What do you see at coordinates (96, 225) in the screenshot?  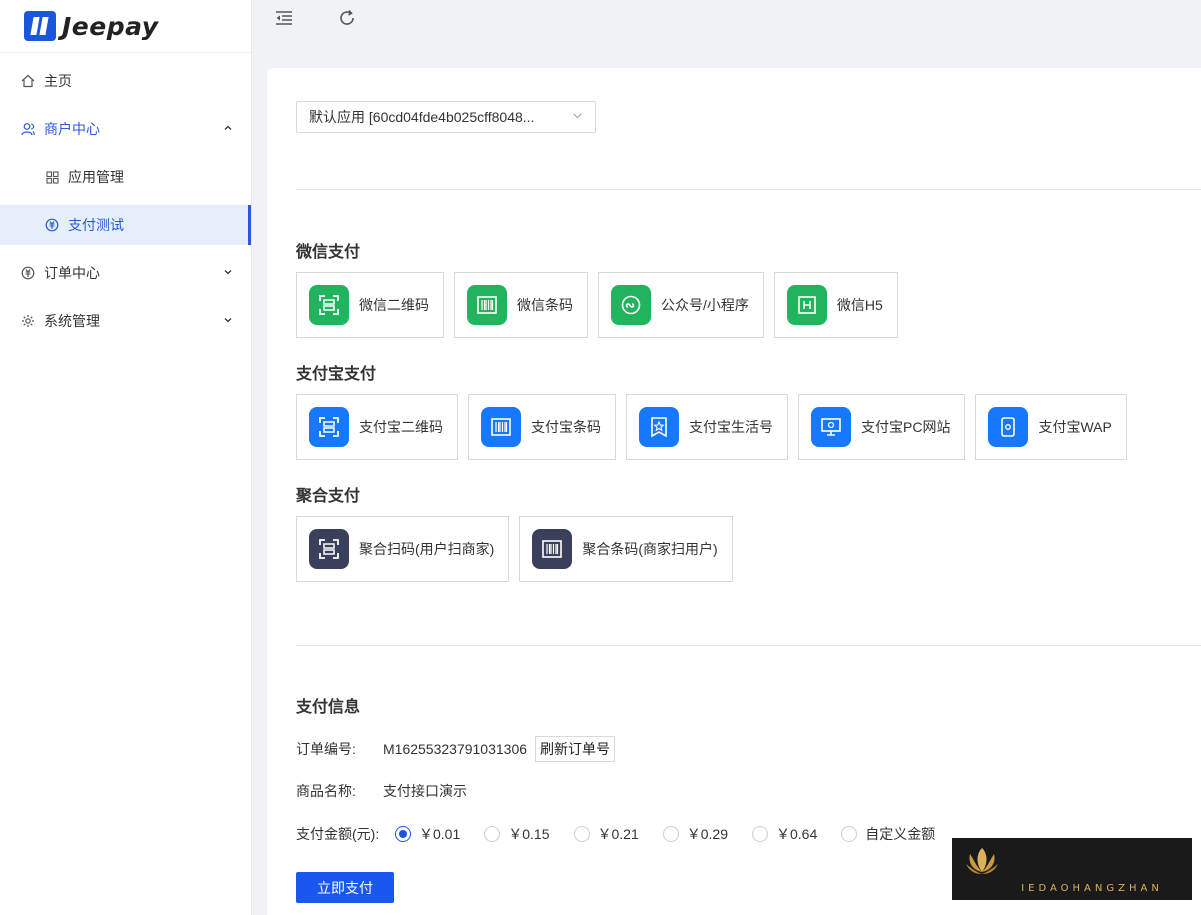 I see `sidebar-item-label: 支付测试` at bounding box center [96, 225].